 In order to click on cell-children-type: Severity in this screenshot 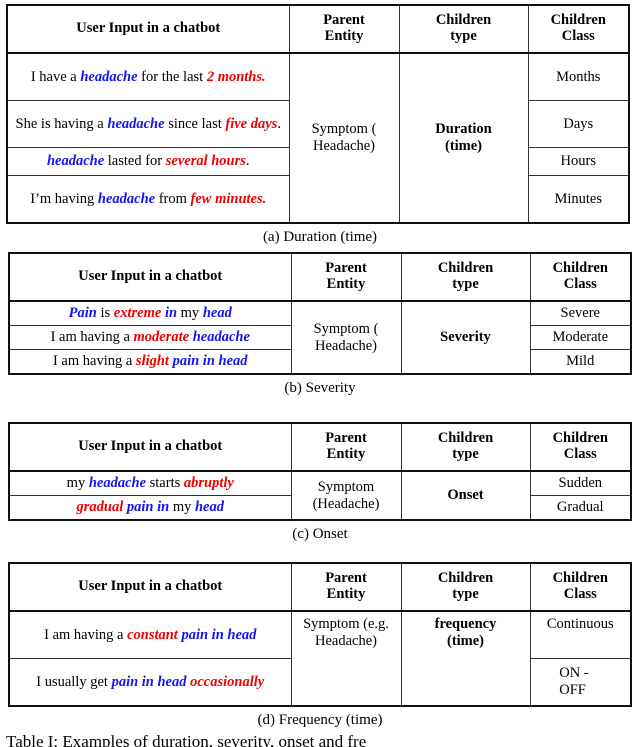, I will do `click(465, 337)`.